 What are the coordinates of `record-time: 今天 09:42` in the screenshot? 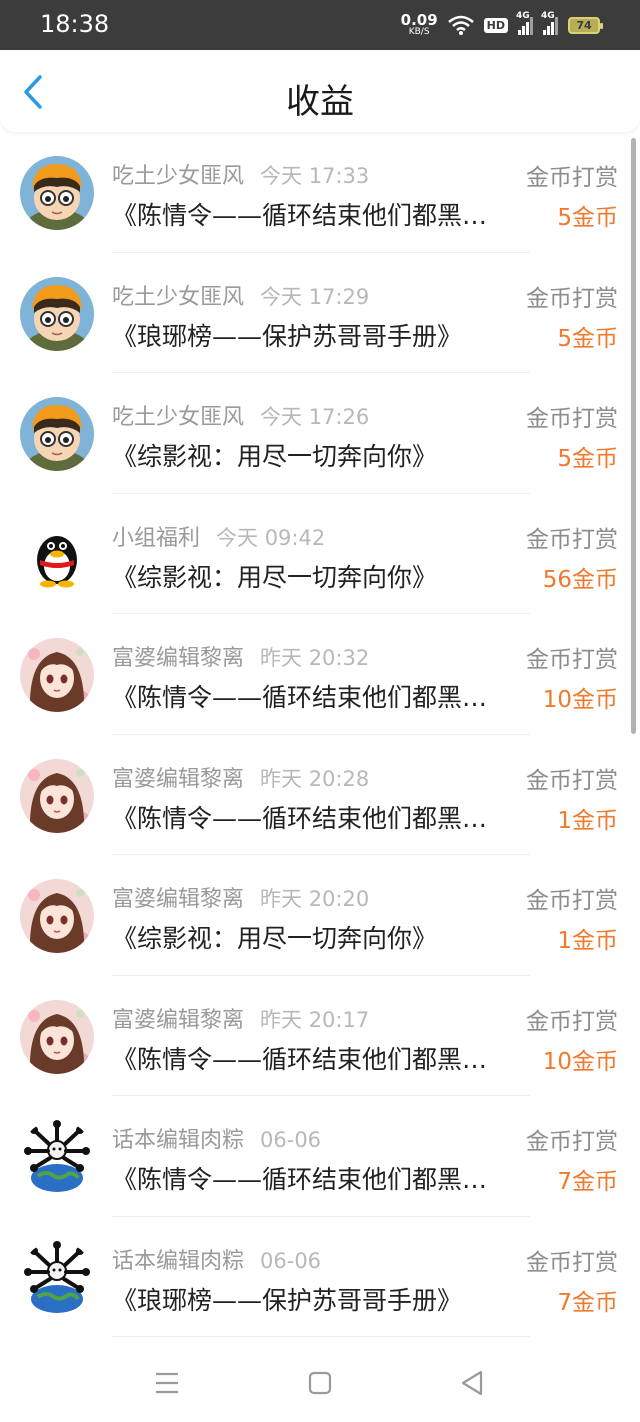 It's located at (271, 537).